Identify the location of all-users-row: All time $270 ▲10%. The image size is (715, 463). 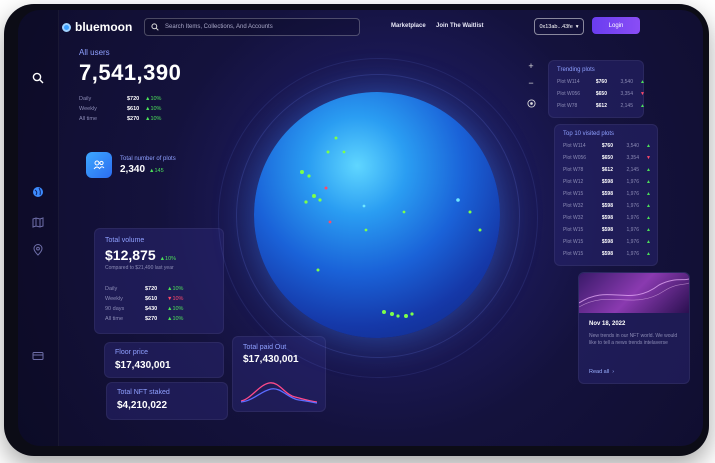
(120, 119).